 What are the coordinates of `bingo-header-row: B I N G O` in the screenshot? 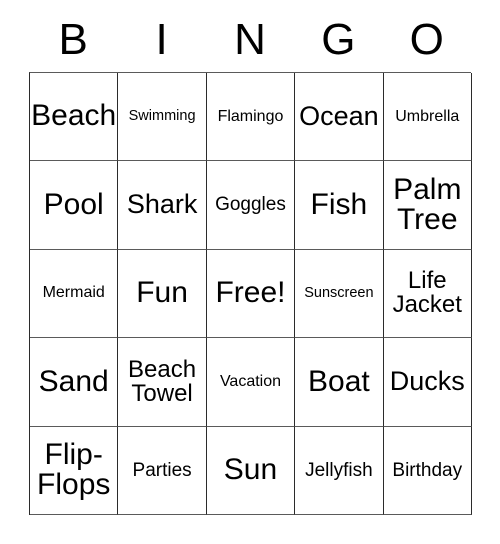 It's located at (250, 36).